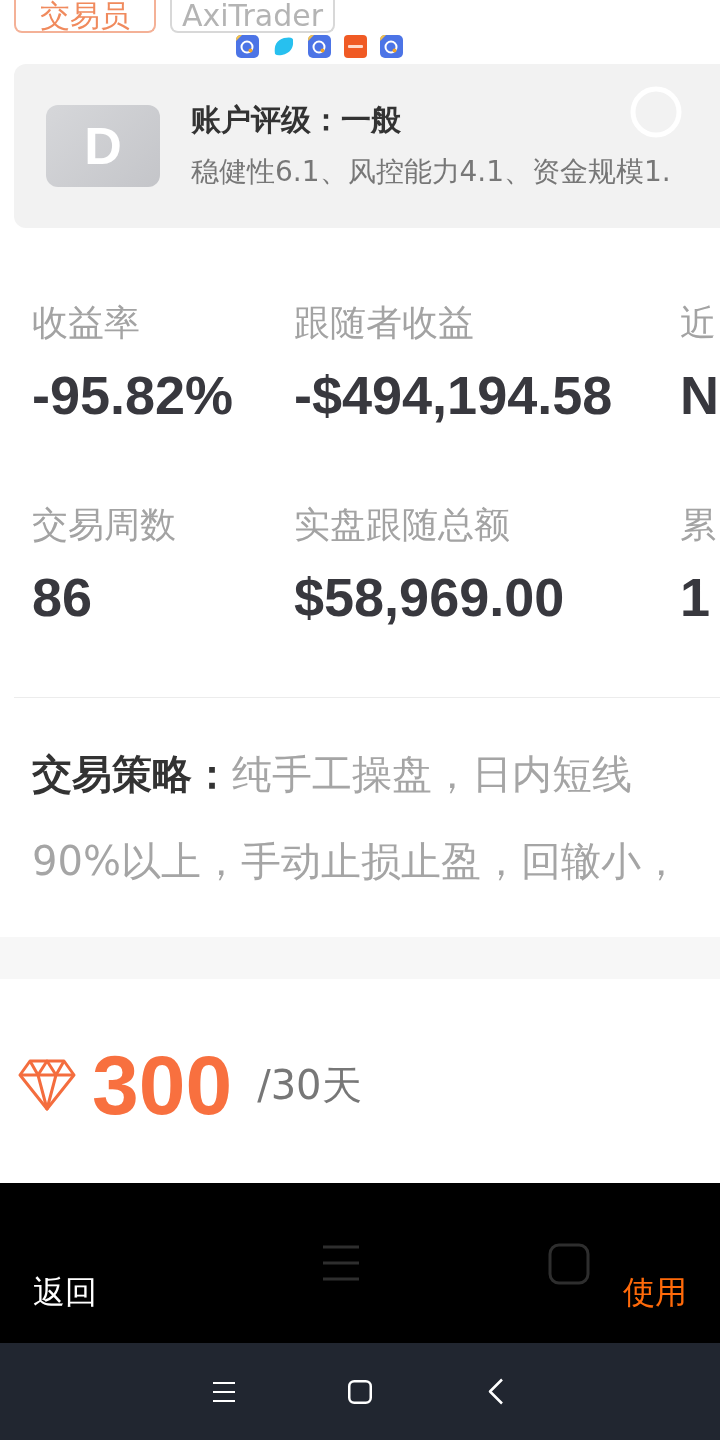  What do you see at coordinates (698, 323) in the screenshot?
I see `stat-label: 近` at bounding box center [698, 323].